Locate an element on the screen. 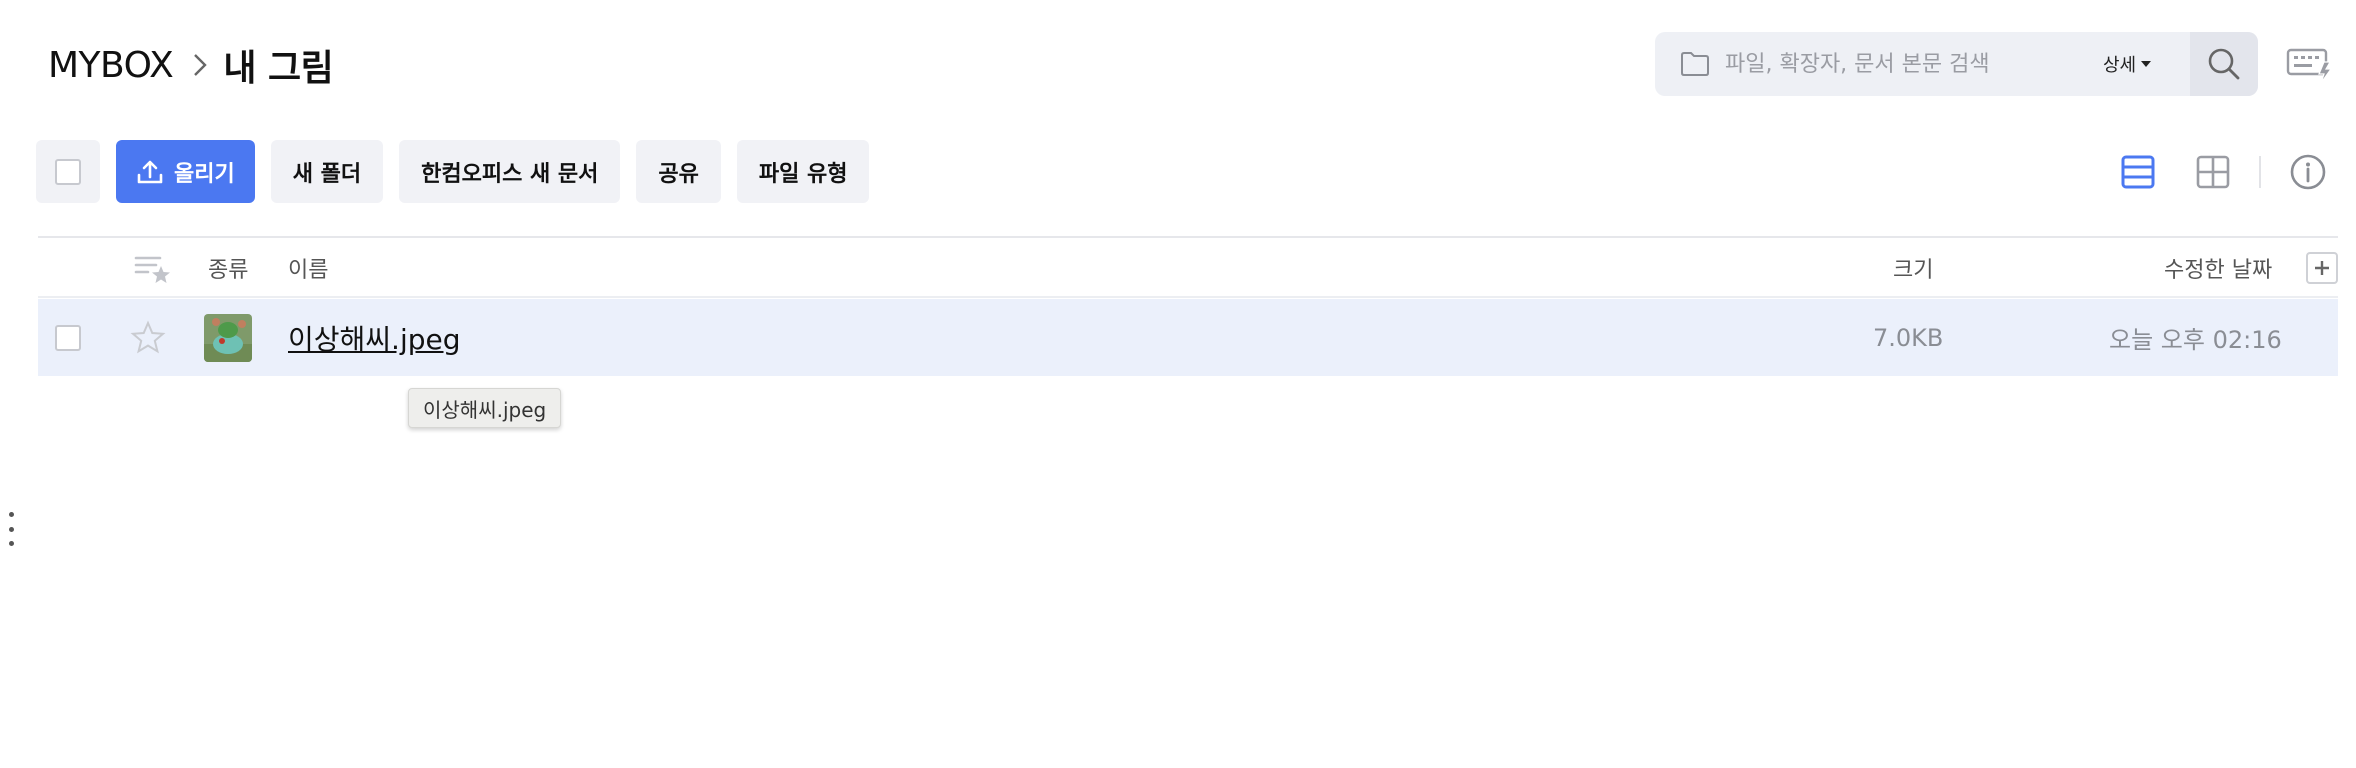 The height and width of the screenshot is (768, 2356). row-checkbox is located at coordinates (68, 337).